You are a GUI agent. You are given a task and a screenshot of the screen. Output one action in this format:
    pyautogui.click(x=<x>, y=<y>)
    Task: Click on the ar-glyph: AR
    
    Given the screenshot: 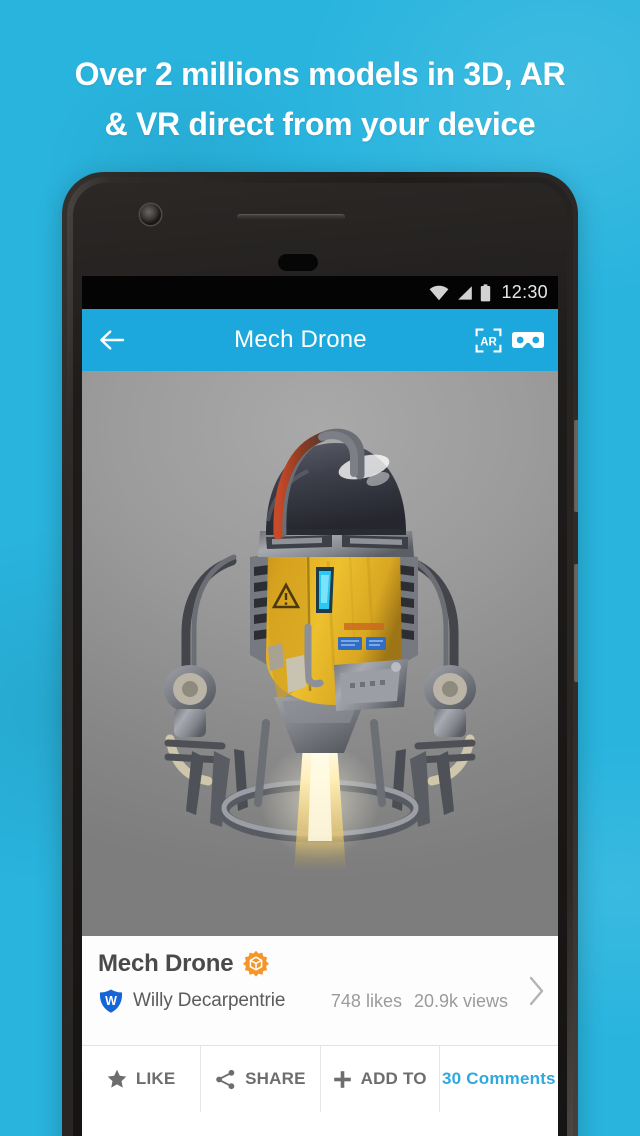 What is the action you would take?
    pyautogui.click(x=488, y=340)
    